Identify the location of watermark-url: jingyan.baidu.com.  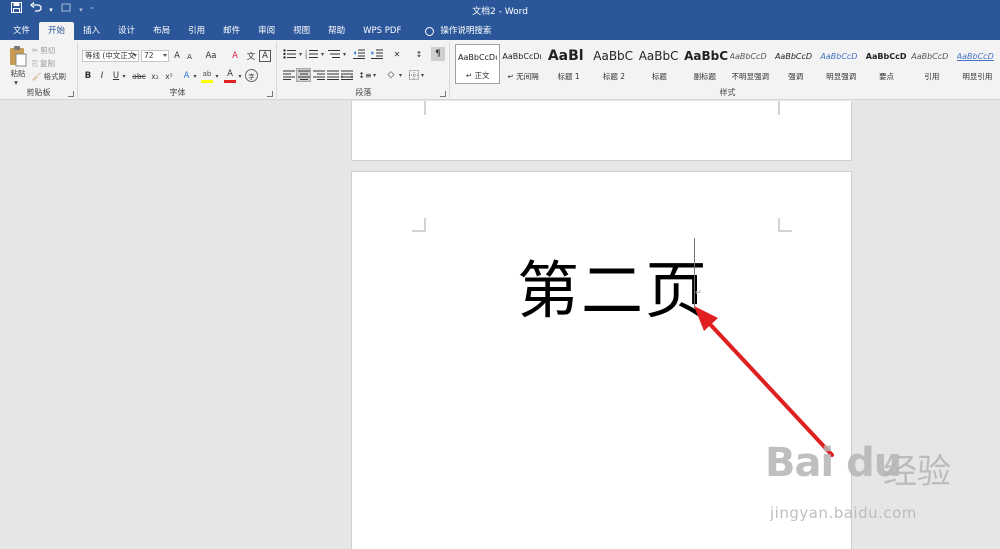
(843, 513).